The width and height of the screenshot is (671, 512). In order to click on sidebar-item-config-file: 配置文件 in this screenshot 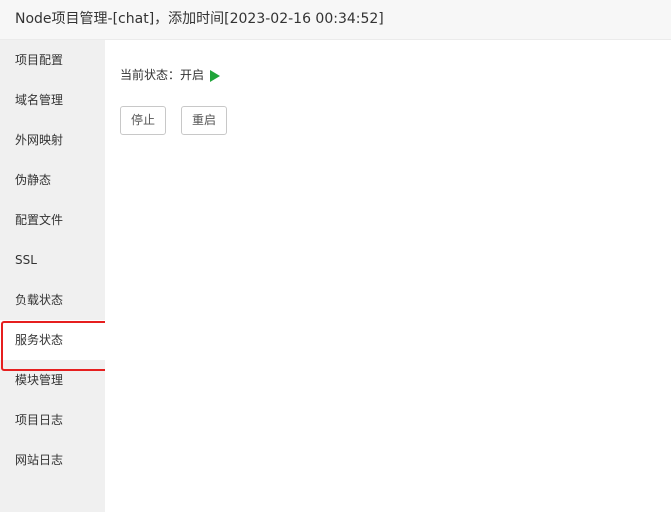, I will do `click(52, 220)`.